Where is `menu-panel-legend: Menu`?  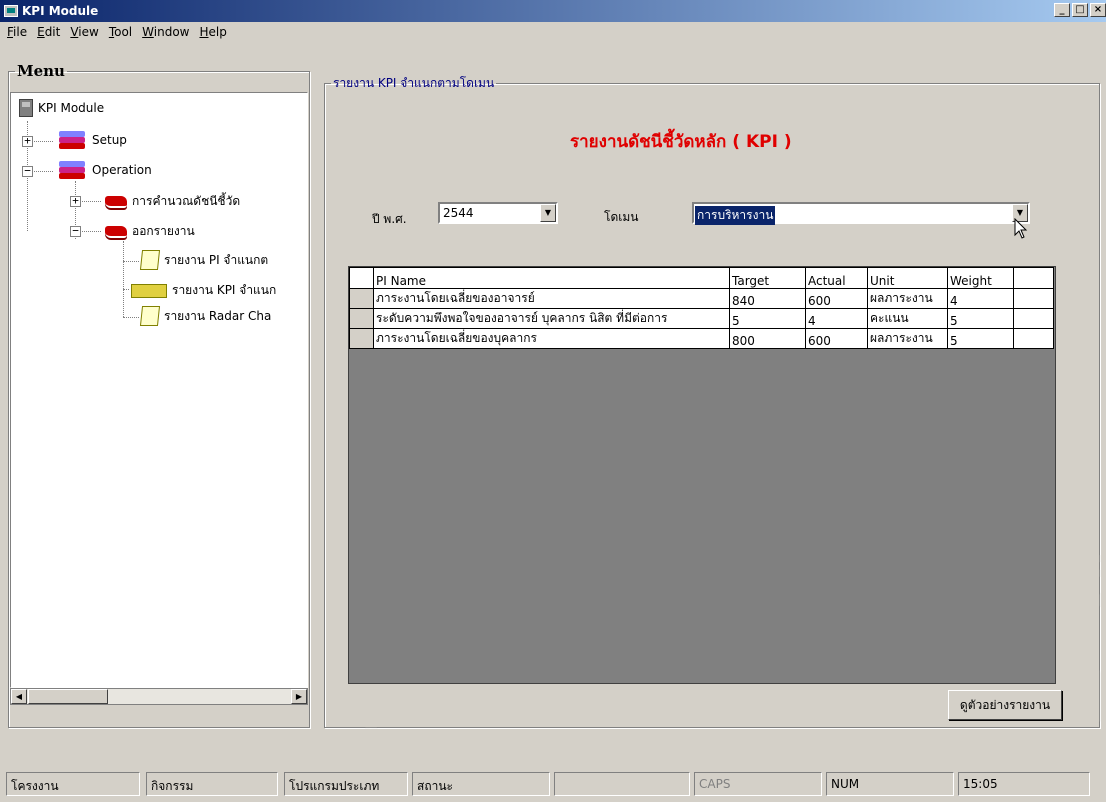
menu-panel-legend: Menu is located at coordinates (41, 71).